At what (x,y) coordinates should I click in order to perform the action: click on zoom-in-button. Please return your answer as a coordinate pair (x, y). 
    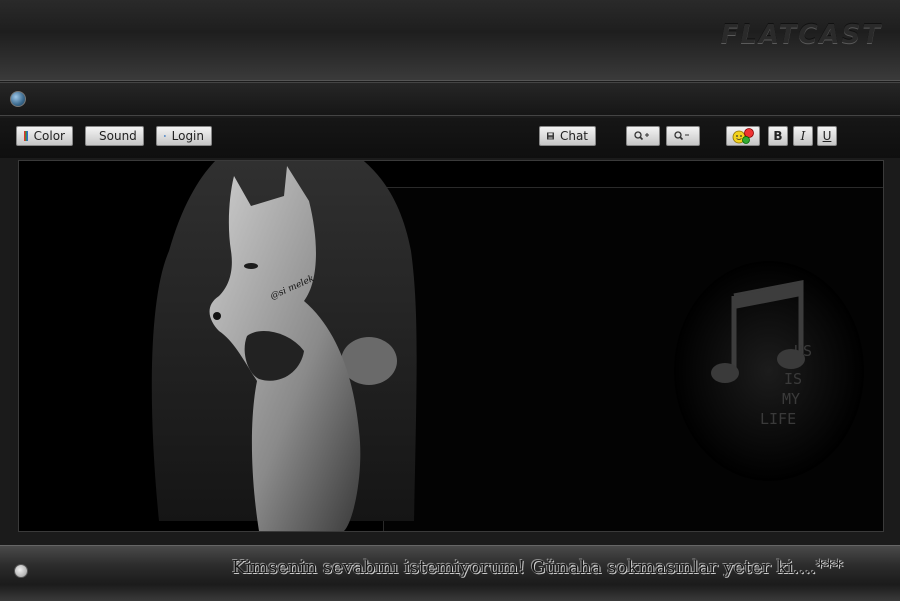
    Looking at the image, I should click on (643, 136).